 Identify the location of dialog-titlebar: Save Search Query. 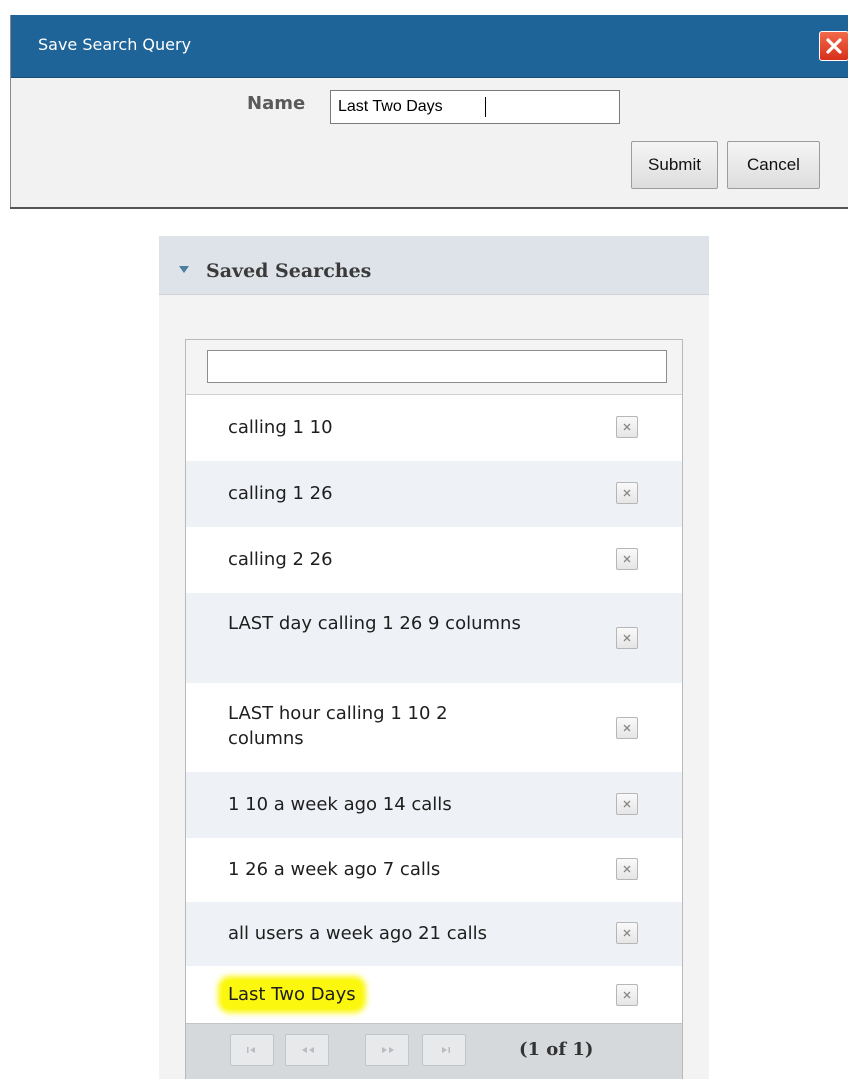
(429, 46).